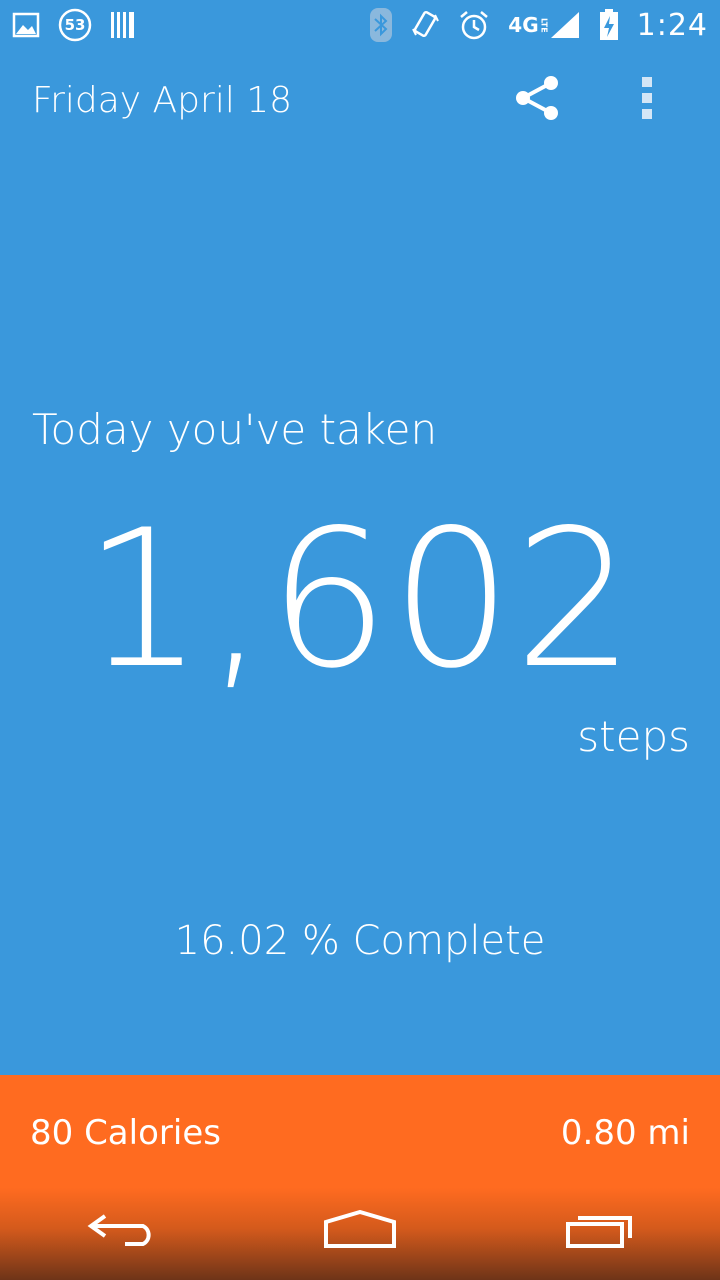 The image size is (720, 1280). What do you see at coordinates (360, 1132) in the screenshot?
I see `footer-stats: 80 Calories 0.80 mi` at bounding box center [360, 1132].